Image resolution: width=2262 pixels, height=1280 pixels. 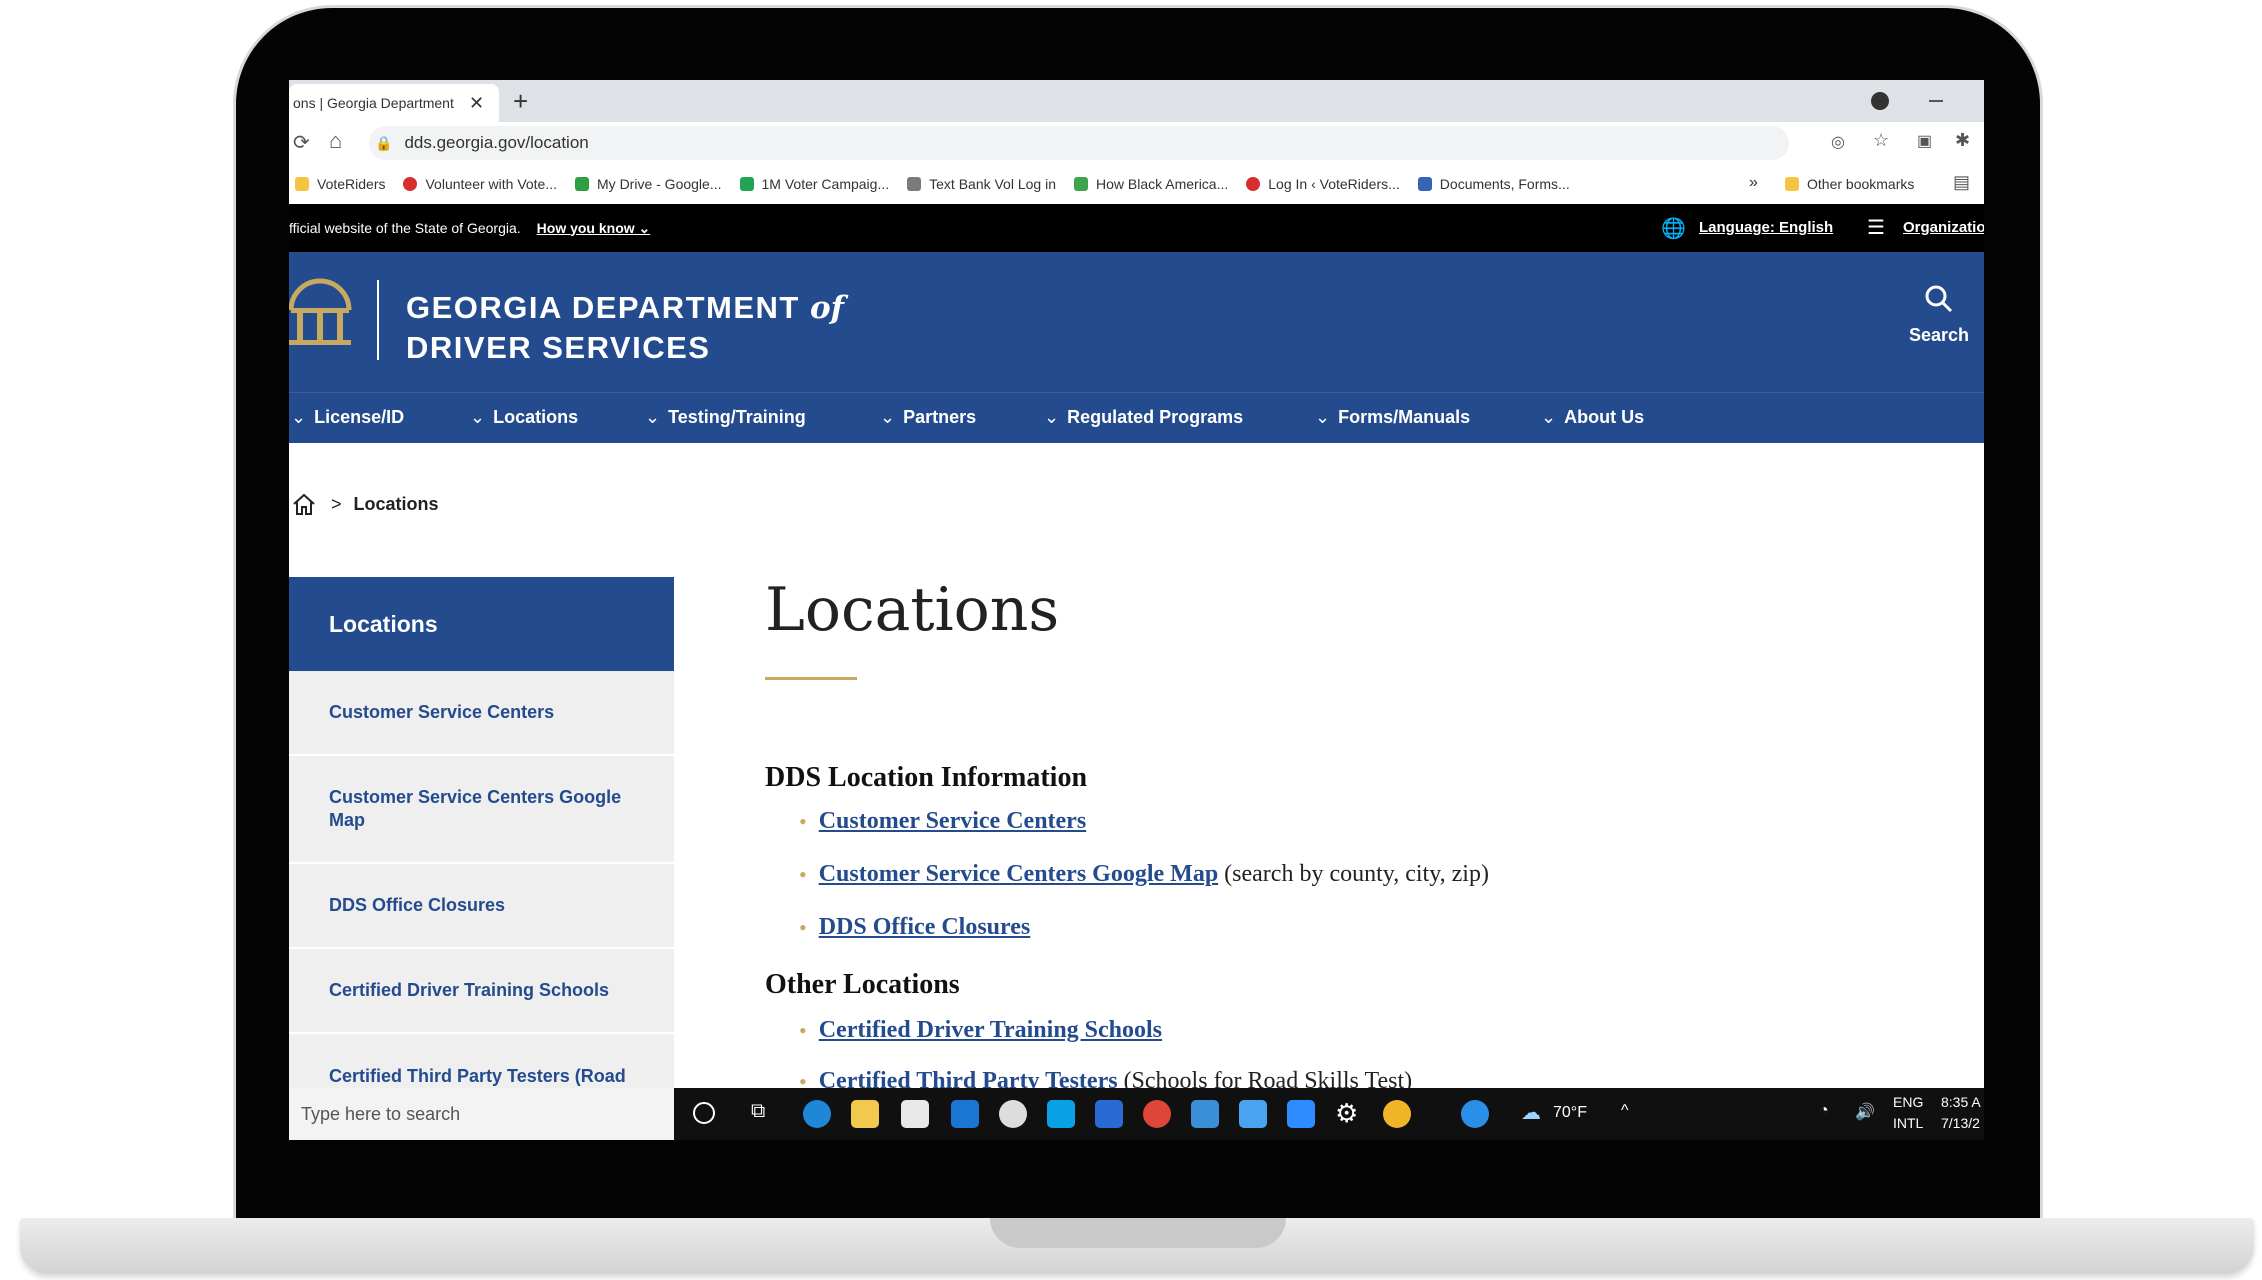 What do you see at coordinates (758, 1111) in the screenshot?
I see `task-view-icon: ⧉` at bounding box center [758, 1111].